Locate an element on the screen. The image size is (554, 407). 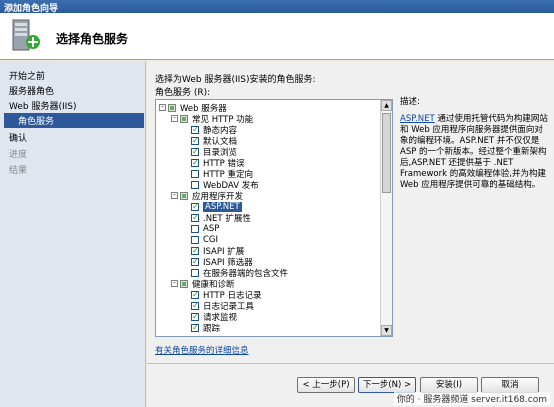
role-services-label: 角色服务 (R): is located at coordinates (183, 93).